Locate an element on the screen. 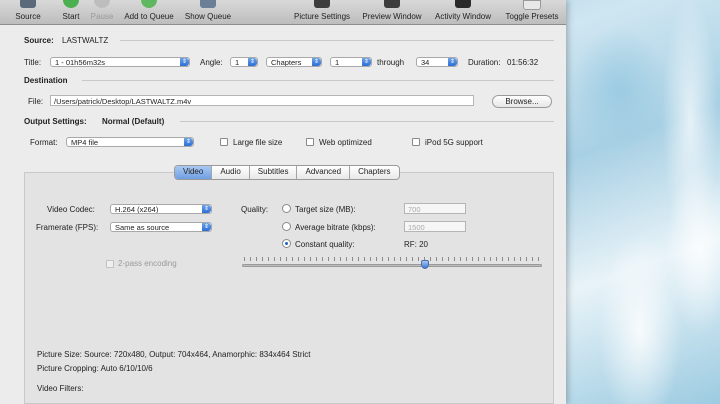  tab-chapters: Chapters is located at coordinates (374, 172).